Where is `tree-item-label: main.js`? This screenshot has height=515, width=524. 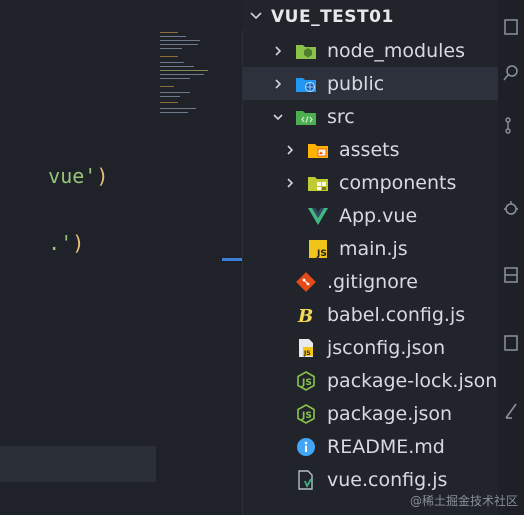 tree-item-label: main.js is located at coordinates (373, 248).